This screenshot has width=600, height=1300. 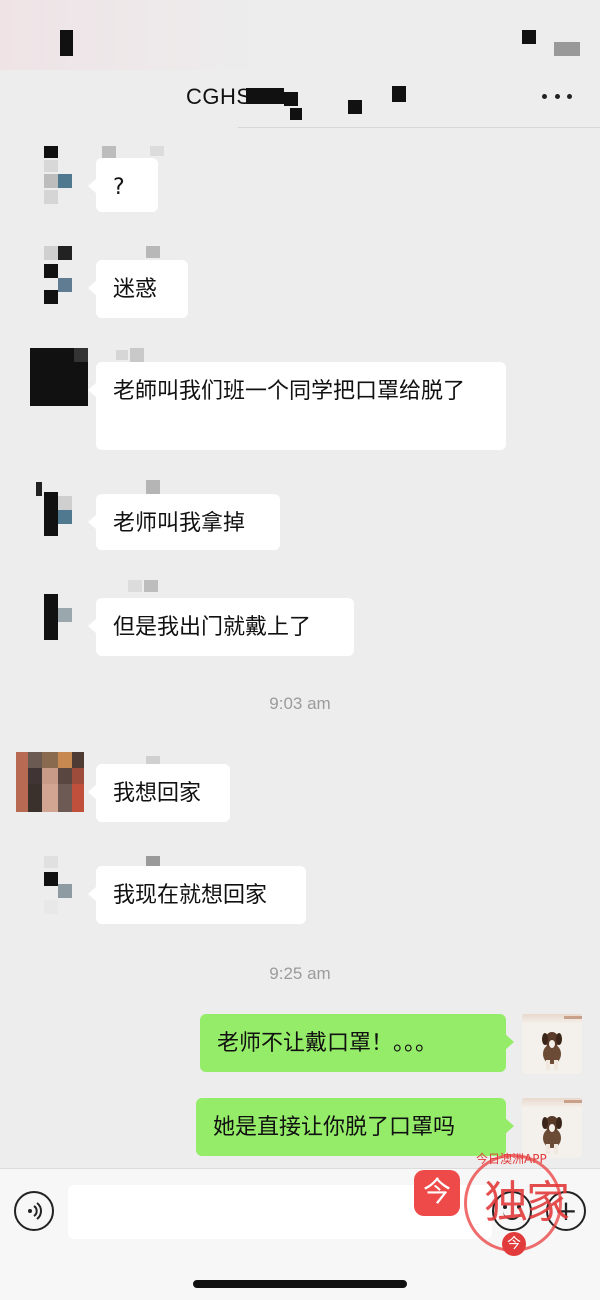 I want to click on status-bar, so click(x=300, y=35).